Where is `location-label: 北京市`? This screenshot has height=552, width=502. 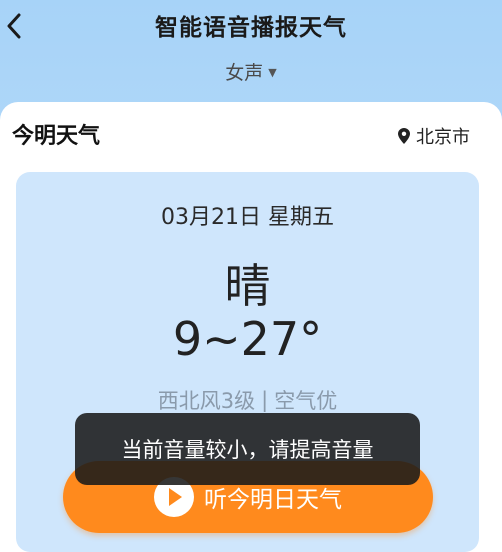 location-label: 北京市 is located at coordinates (443, 137).